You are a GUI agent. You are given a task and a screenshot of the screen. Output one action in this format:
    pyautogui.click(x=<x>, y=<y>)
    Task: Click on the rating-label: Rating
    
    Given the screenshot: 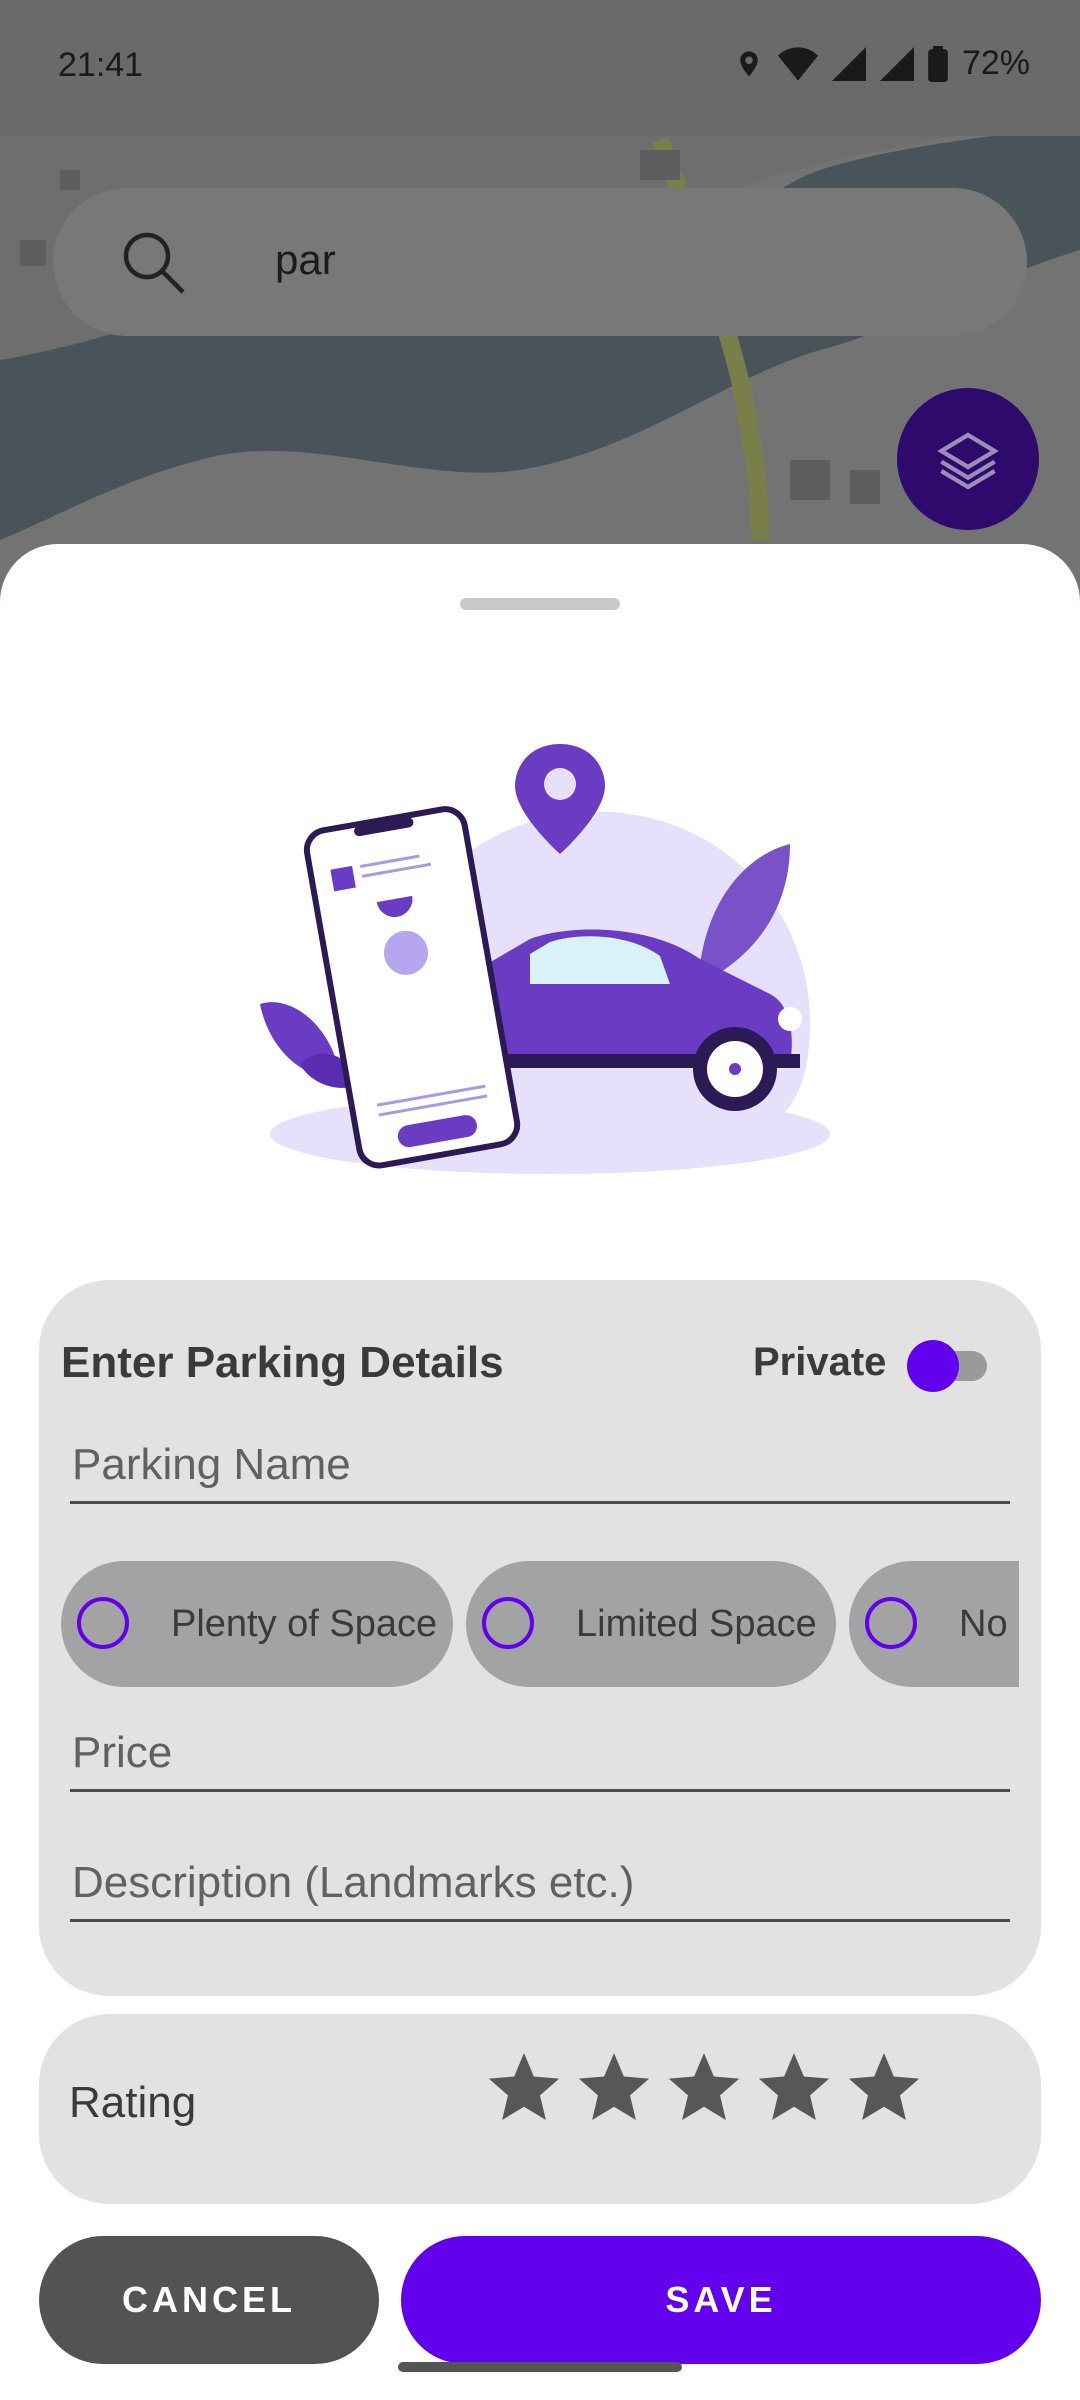 What is the action you would take?
    pyautogui.click(x=133, y=2102)
    